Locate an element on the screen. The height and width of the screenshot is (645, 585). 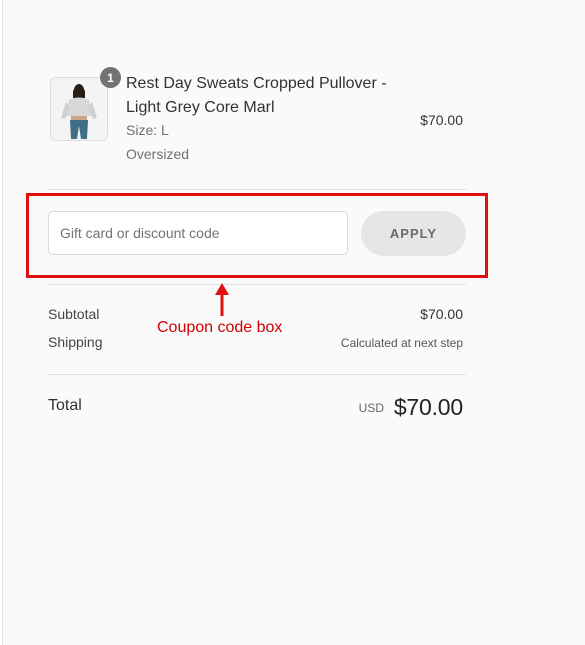
shipping-label: Shipping is located at coordinates (75, 342).